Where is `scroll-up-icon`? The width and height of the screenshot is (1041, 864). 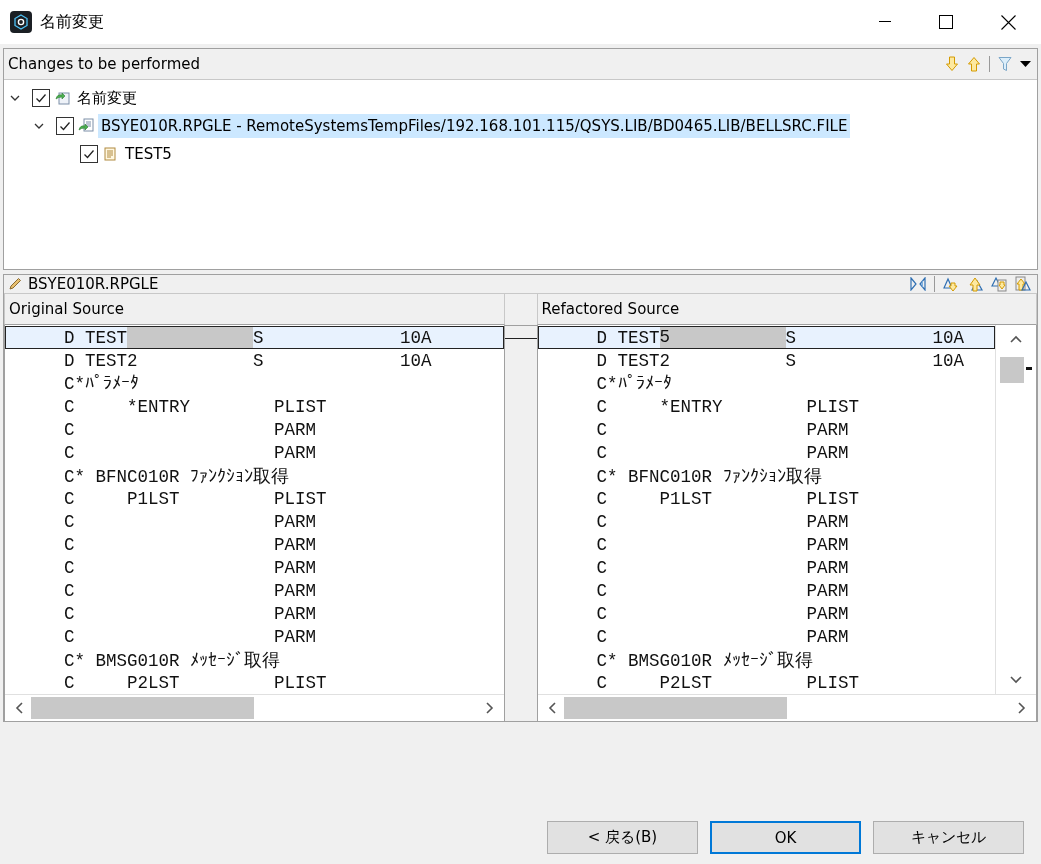
scroll-up-icon is located at coordinates (1016, 339).